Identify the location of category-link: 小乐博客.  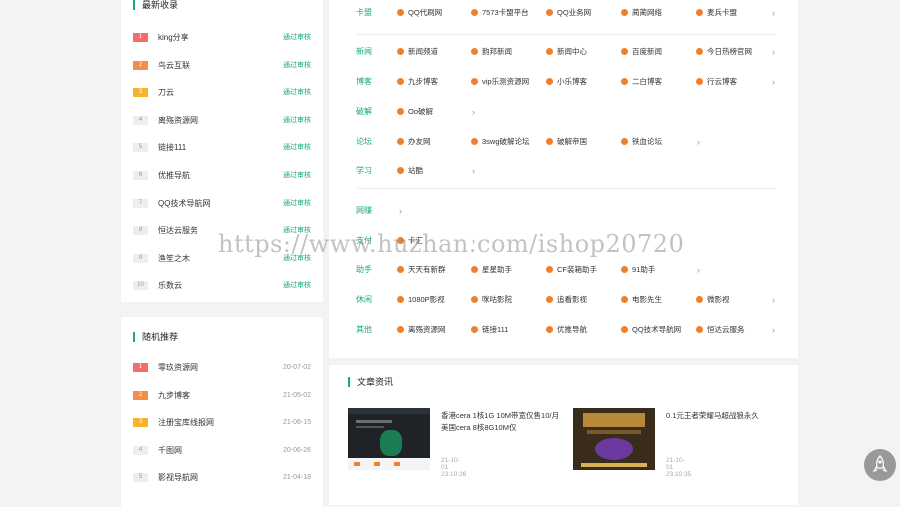
(566, 82).